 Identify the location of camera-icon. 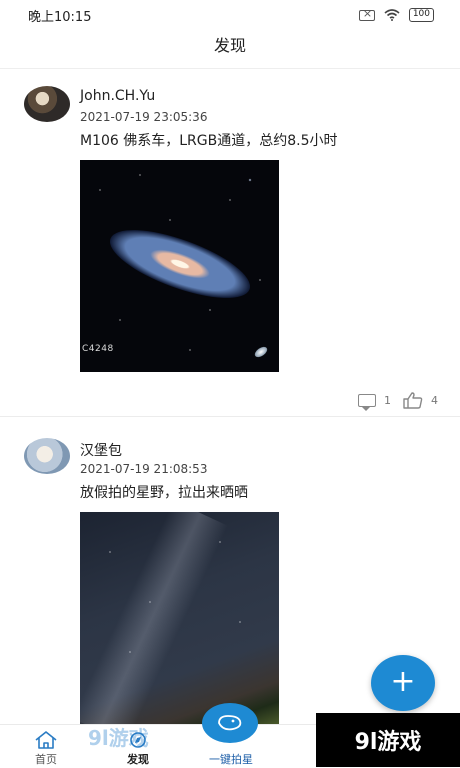
(230, 723).